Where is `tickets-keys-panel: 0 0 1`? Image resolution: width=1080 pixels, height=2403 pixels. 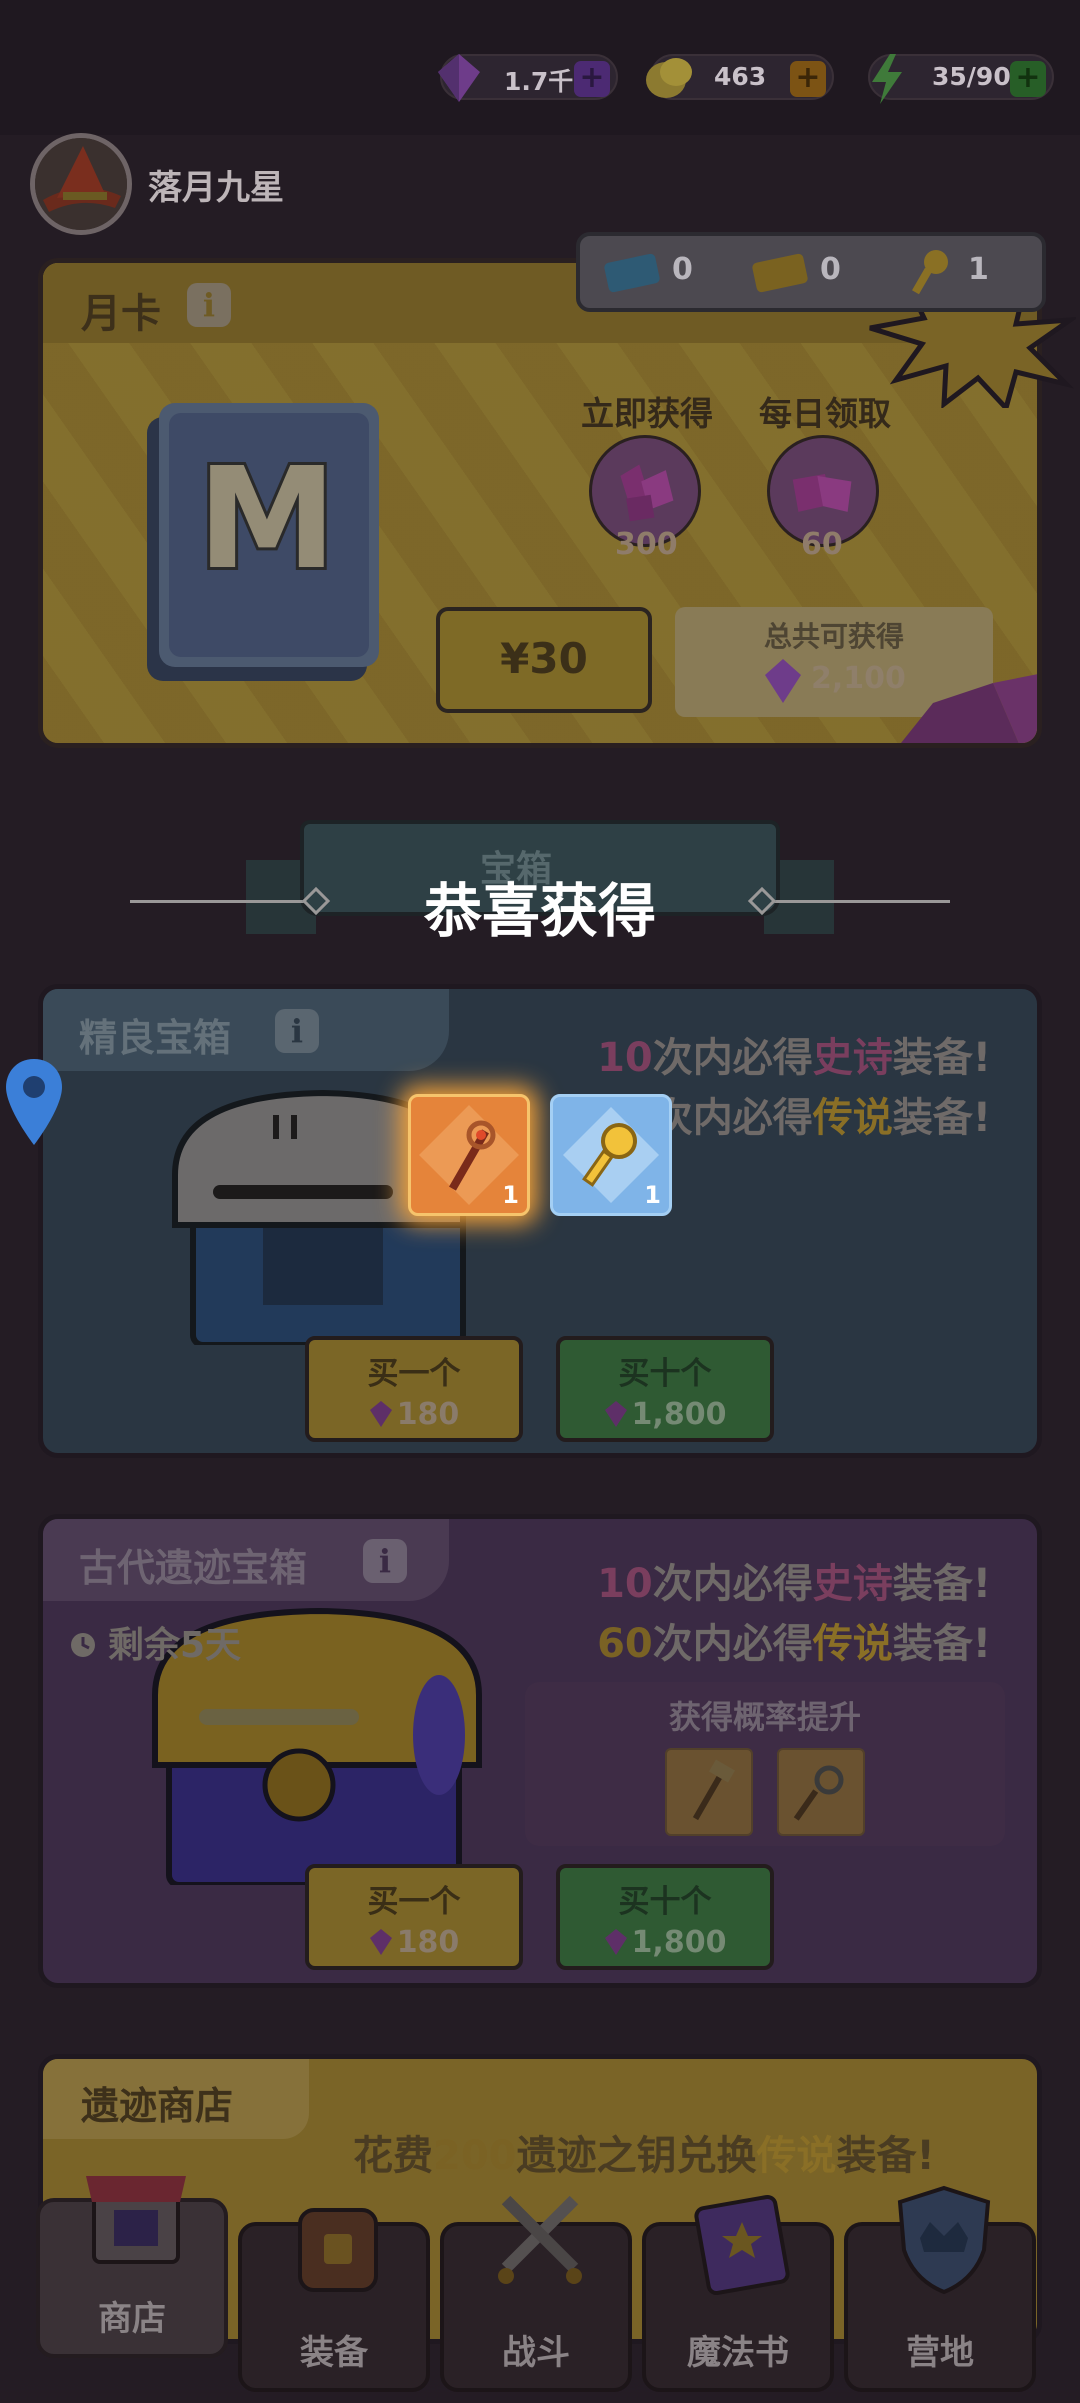 tickets-keys-panel: 0 0 1 is located at coordinates (811, 272).